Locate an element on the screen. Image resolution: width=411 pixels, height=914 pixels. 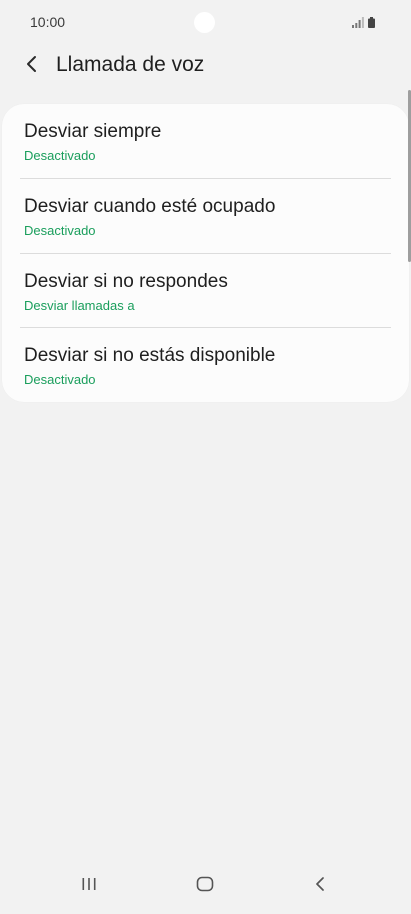
header: Llamada de voz is located at coordinates (205, 66).